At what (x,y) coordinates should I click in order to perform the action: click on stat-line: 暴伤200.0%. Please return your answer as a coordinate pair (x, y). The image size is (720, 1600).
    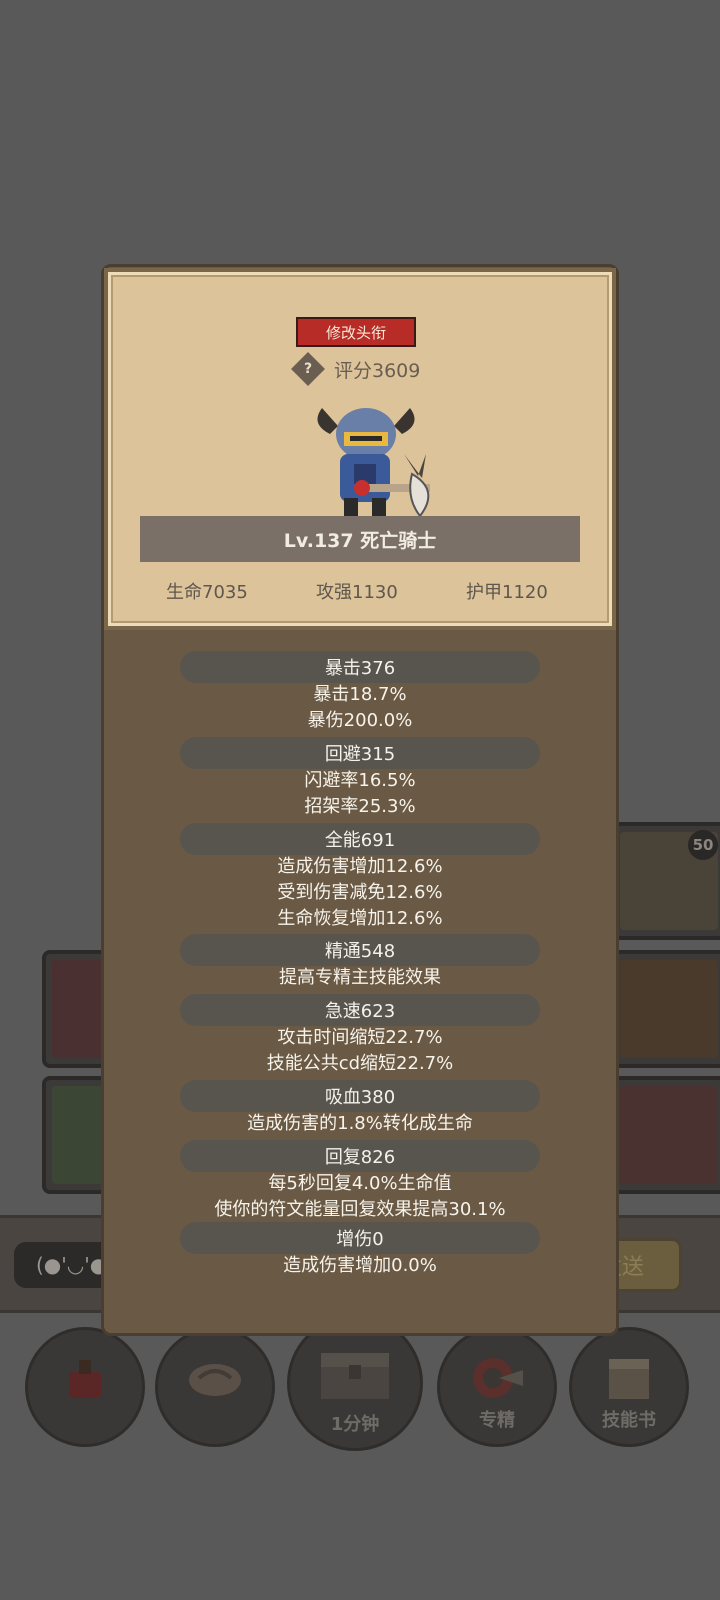
    Looking at the image, I should click on (360, 720).